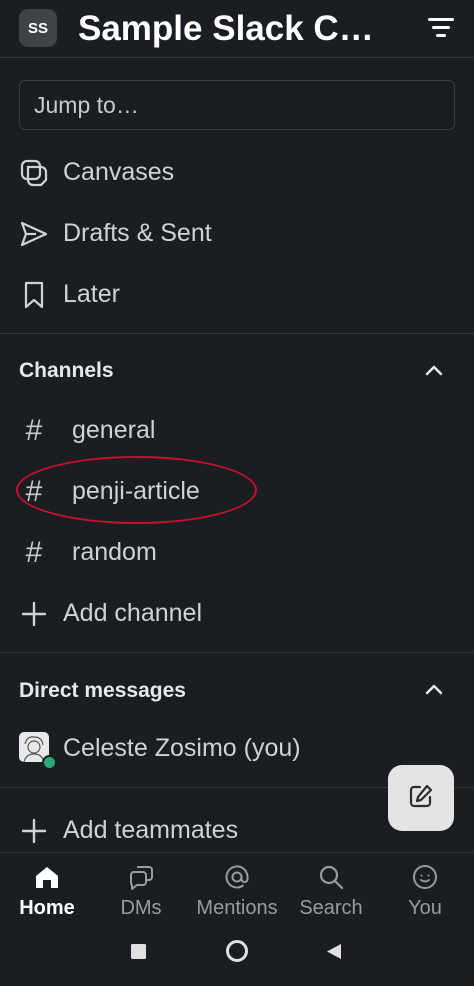 Image resolution: width=474 pixels, height=986 pixels. What do you see at coordinates (38, 28) in the screenshot?
I see `workspace-icon: SS` at bounding box center [38, 28].